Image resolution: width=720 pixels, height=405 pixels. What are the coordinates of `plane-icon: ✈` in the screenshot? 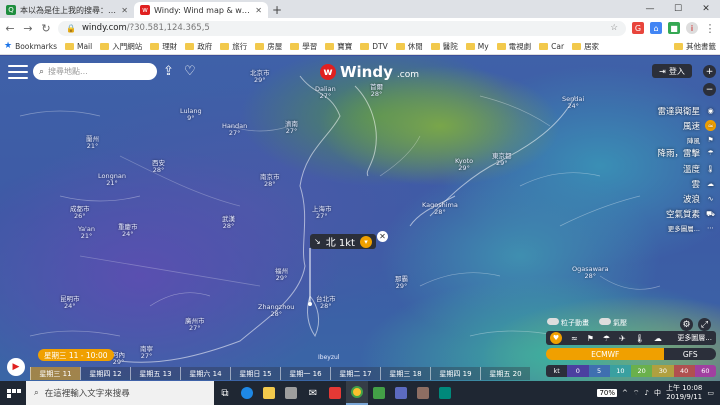 It's located at (622, 338).